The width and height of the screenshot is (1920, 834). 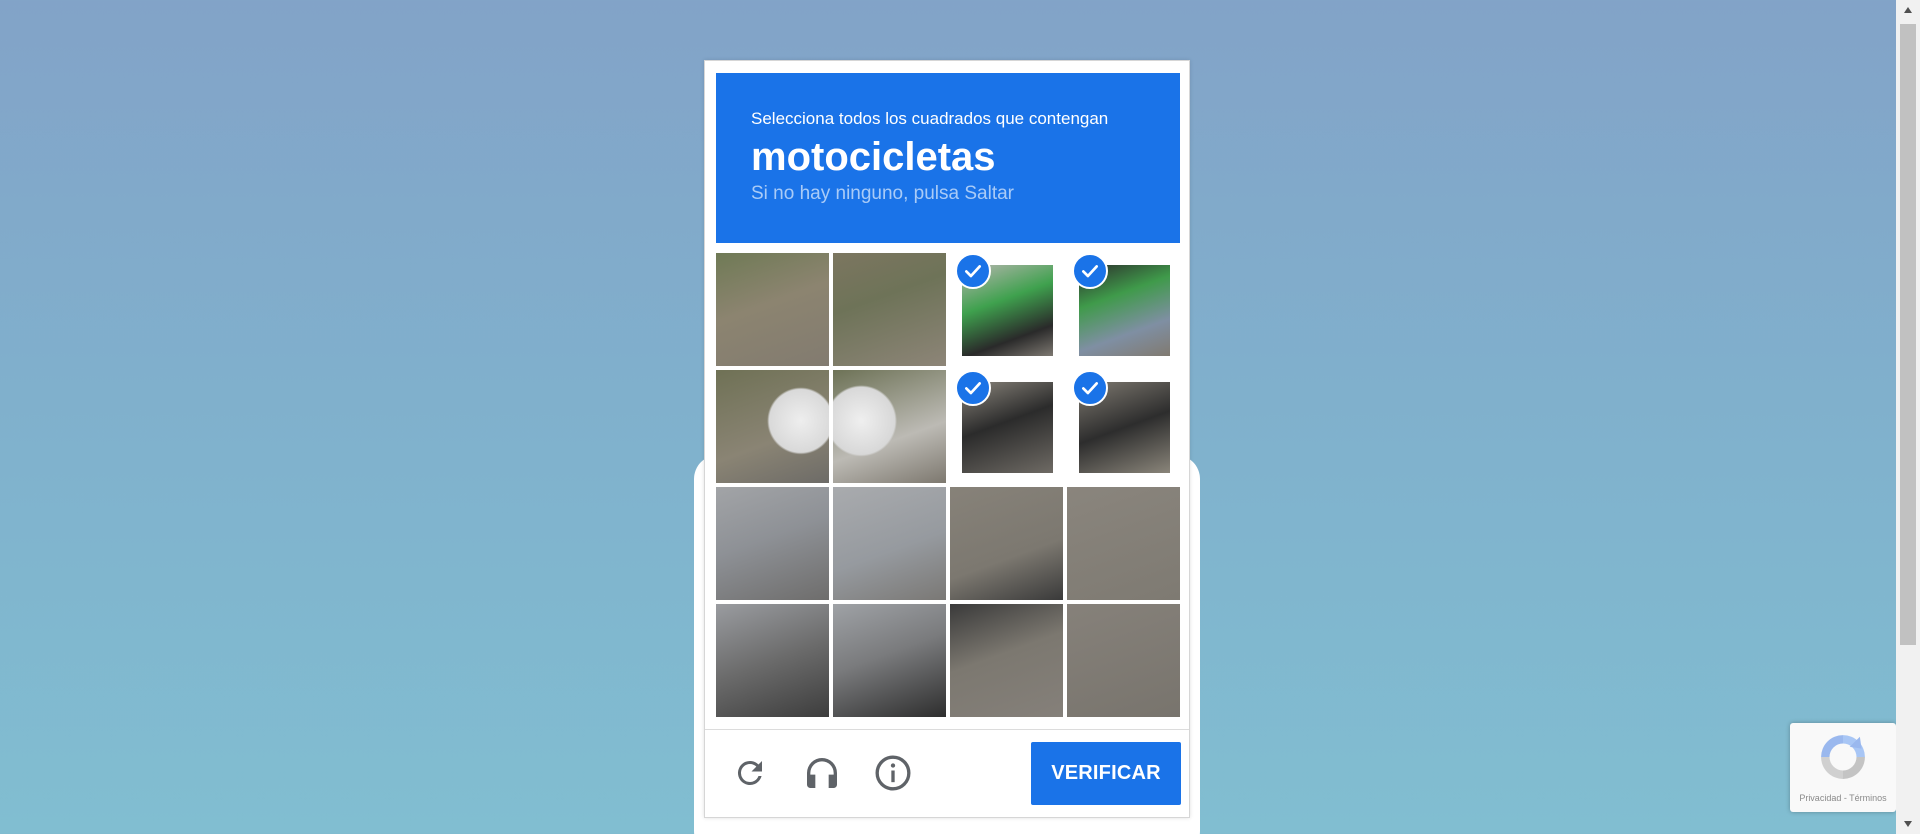 What do you see at coordinates (883, 193) in the screenshot?
I see `challenge-hint: Si no hay ninguno, pulsa Saltar` at bounding box center [883, 193].